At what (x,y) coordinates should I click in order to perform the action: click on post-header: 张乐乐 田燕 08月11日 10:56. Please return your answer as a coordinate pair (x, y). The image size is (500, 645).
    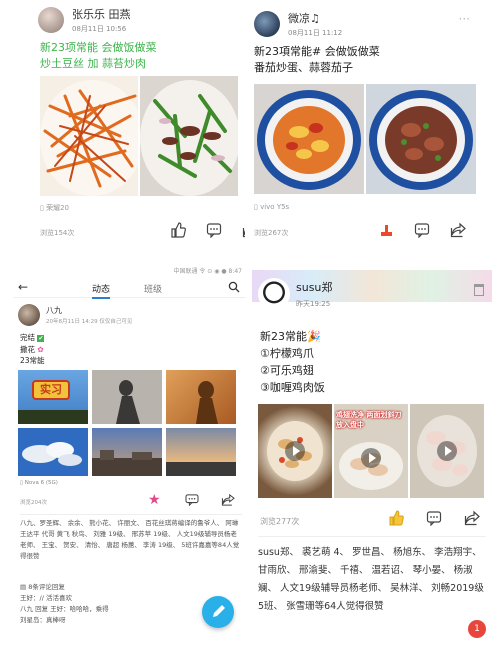
    Looking at the image, I should click on (84, 20).